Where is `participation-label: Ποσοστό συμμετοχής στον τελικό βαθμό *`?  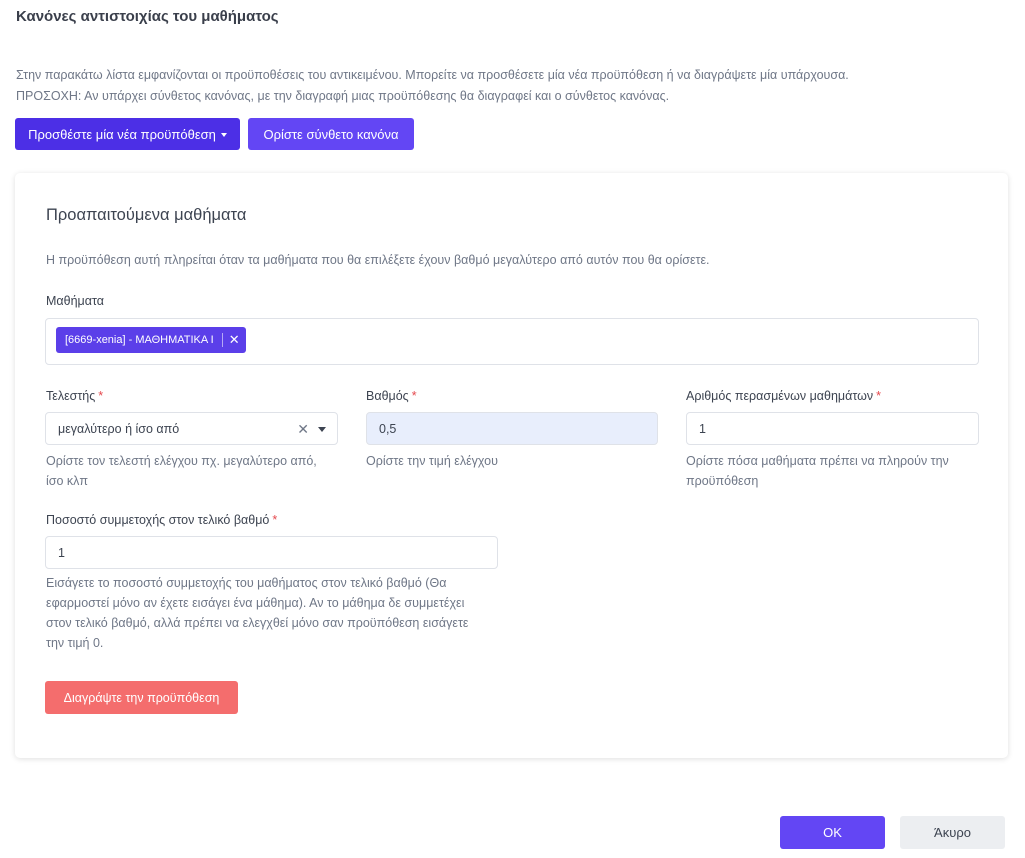
participation-label: Ποσοστό συμμετοχής στον τελικό βαθμό * is located at coordinates (161, 520).